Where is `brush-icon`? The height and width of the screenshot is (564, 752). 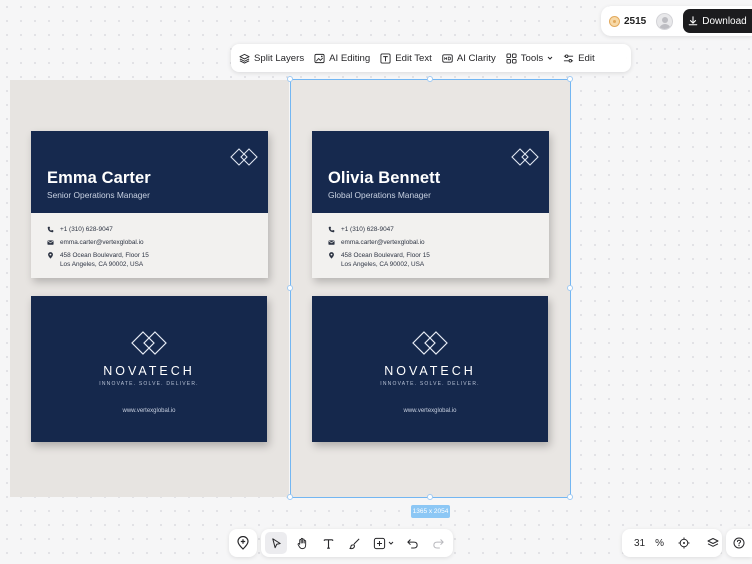
brush-icon is located at coordinates (354, 543).